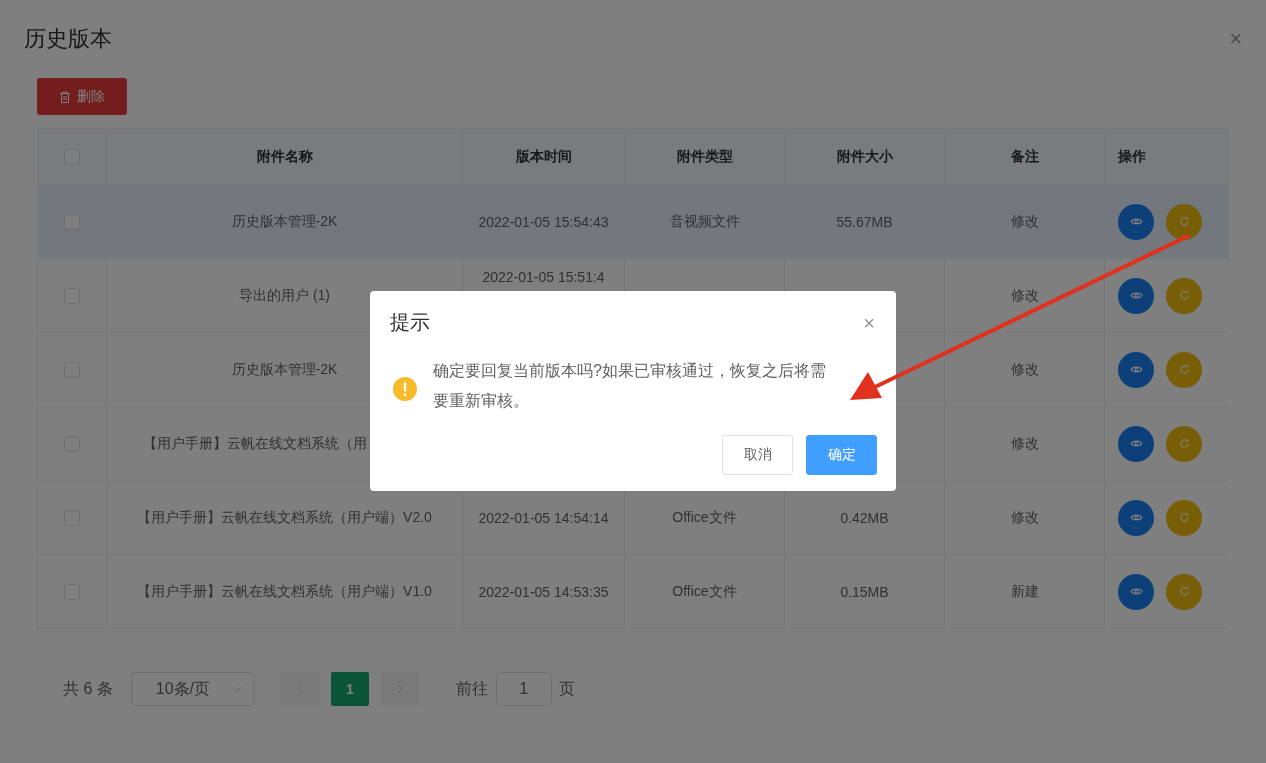  Describe the element at coordinates (285, 592) in the screenshot. I see `table-cell: 【用户手册】云帆在线文档系统（用户端）V1.0` at that location.